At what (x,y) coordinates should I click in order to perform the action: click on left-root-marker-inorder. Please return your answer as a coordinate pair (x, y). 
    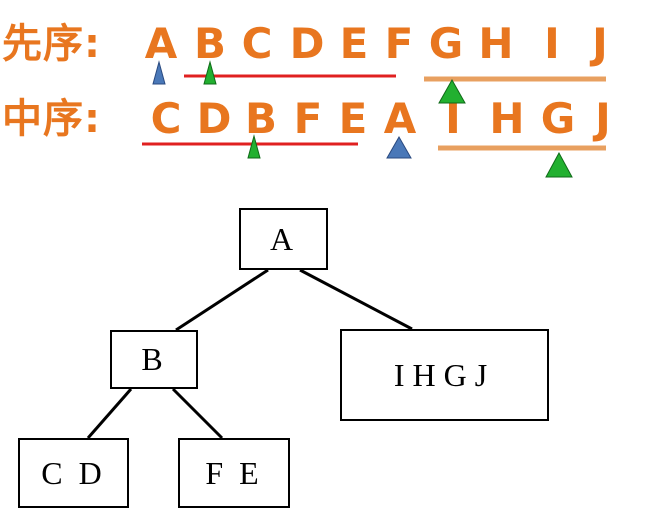
    Looking at the image, I should click on (254, 146).